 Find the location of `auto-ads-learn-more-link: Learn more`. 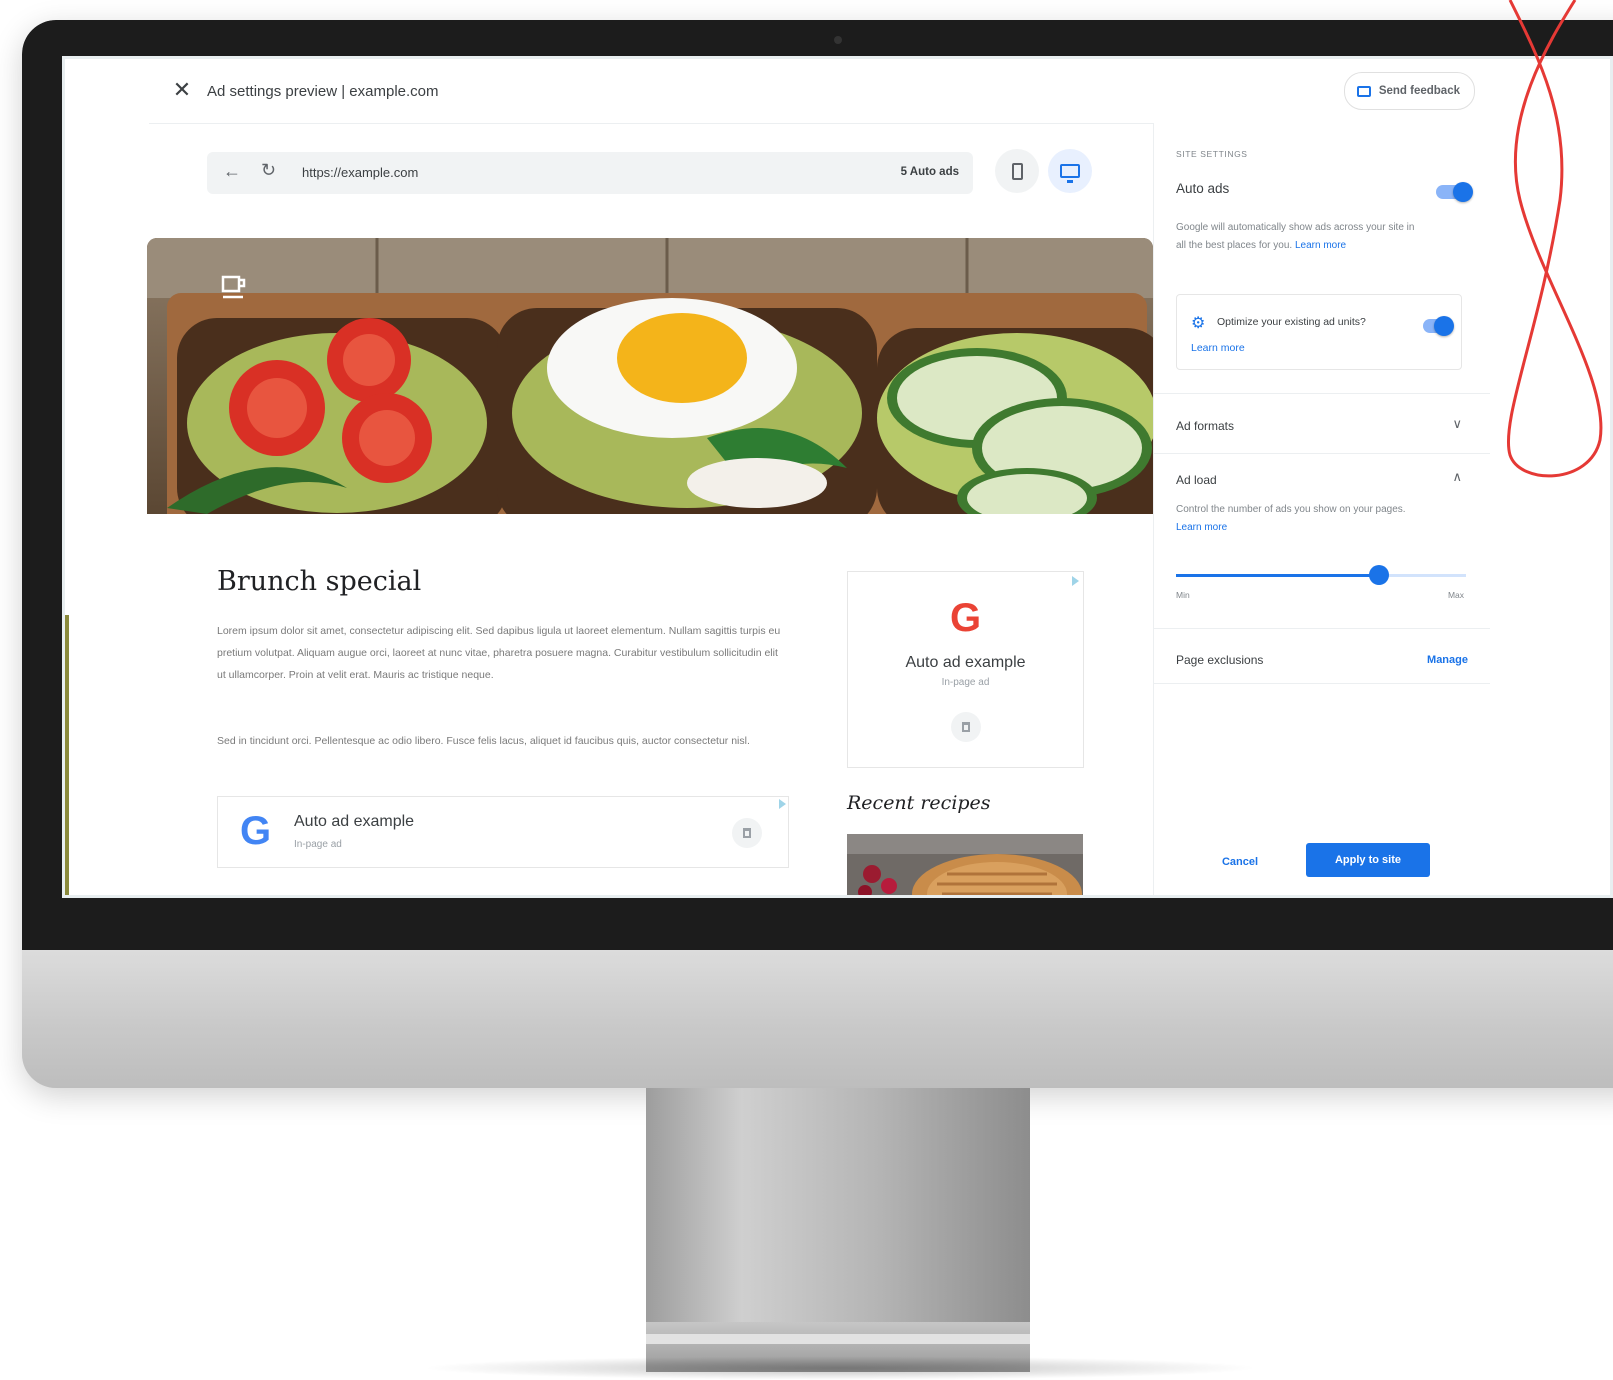

auto-ads-learn-more-link: Learn more is located at coordinates (1320, 245).